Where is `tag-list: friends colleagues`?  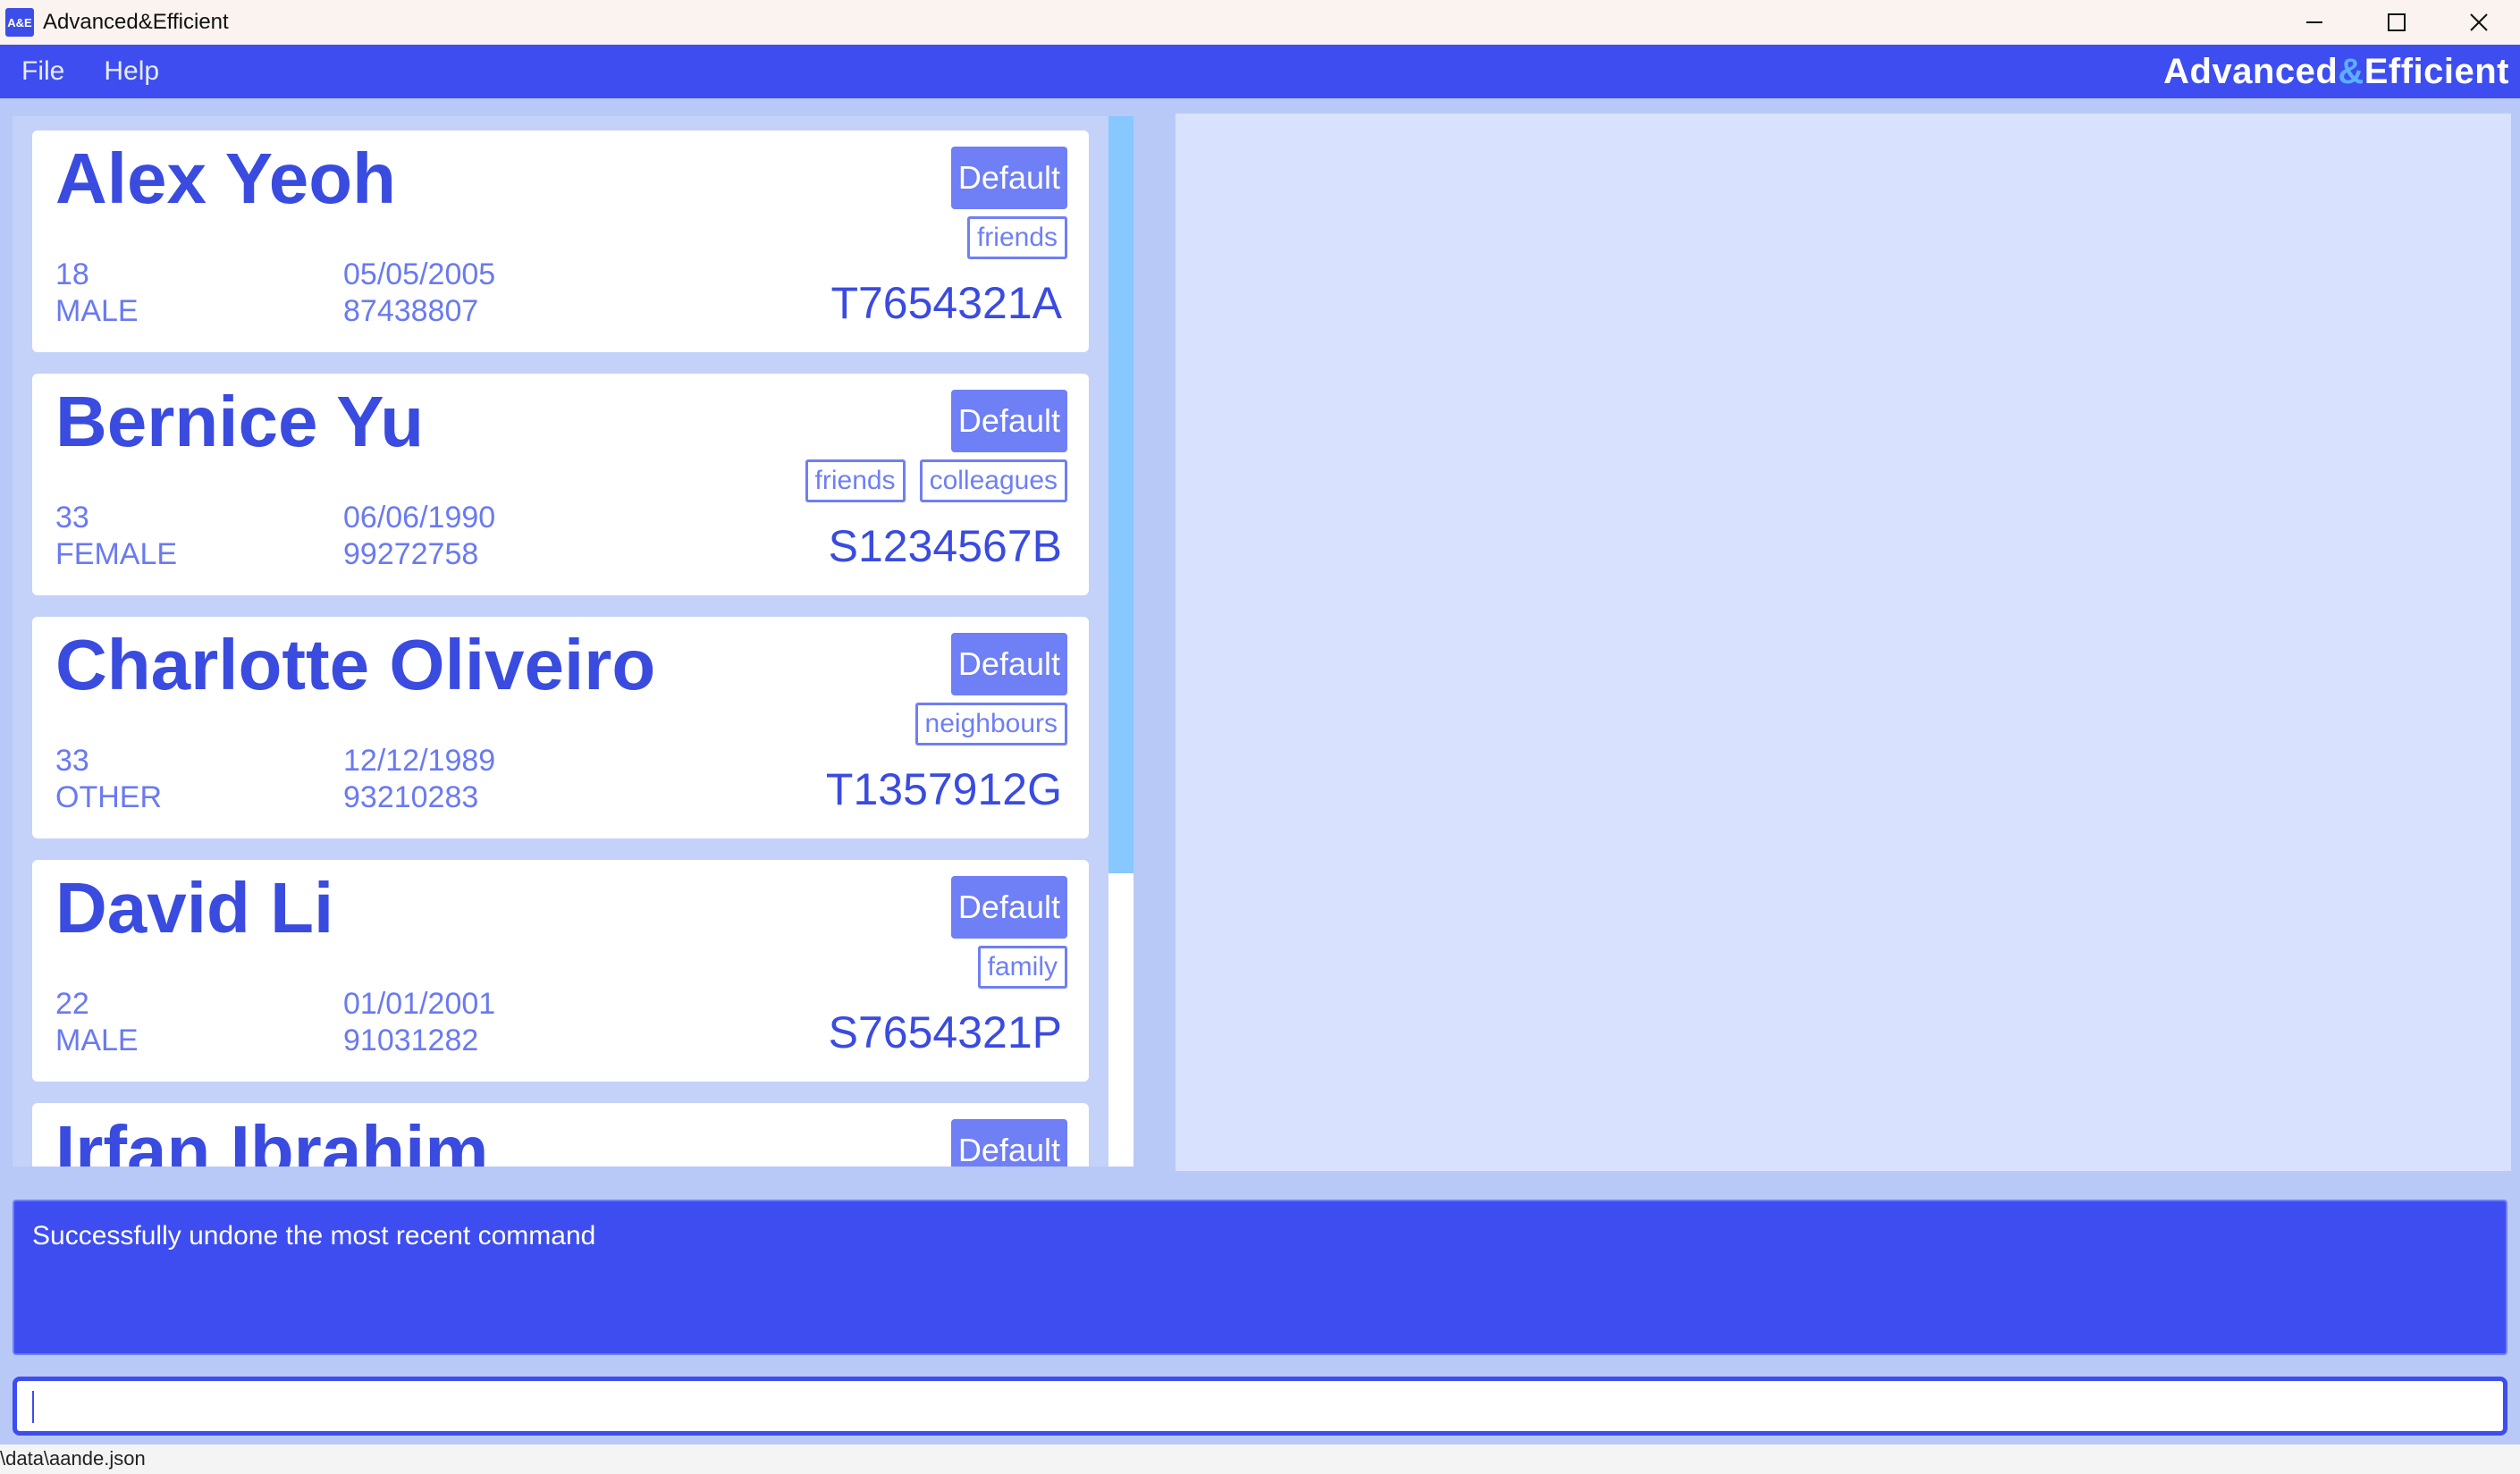 tag-list: friends colleagues is located at coordinates (936, 481).